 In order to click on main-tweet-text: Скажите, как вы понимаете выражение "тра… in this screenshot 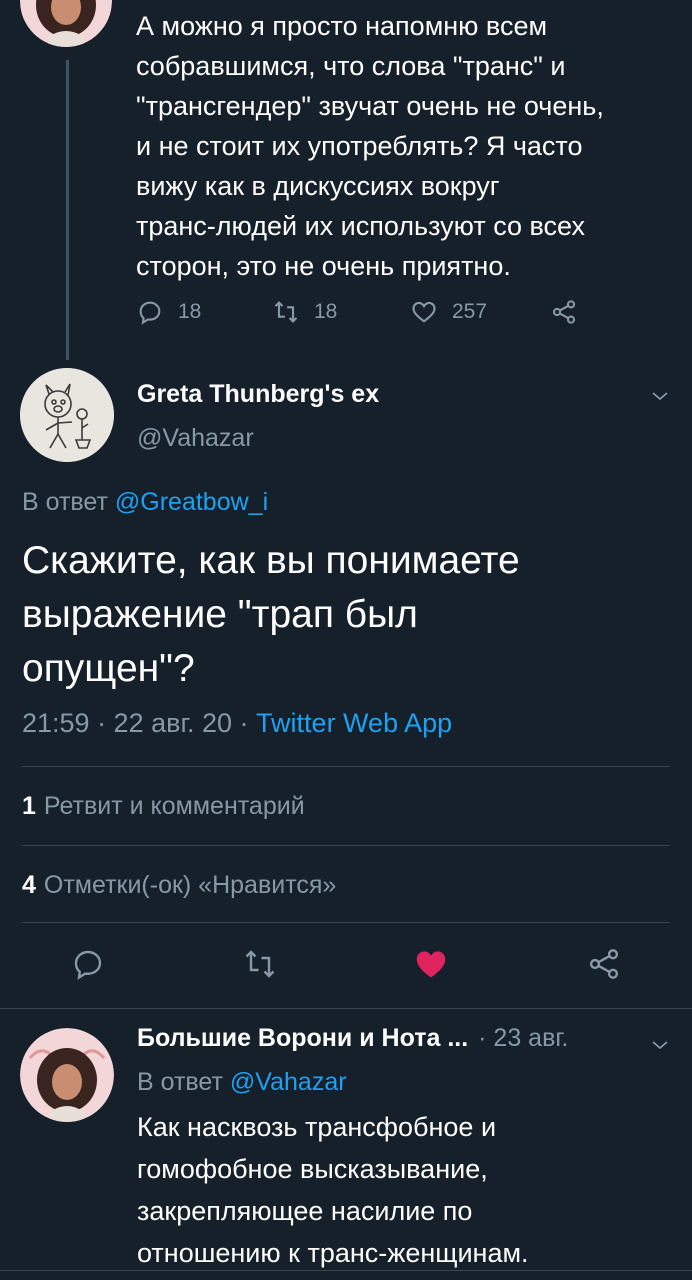, I will do `click(271, 614)`.